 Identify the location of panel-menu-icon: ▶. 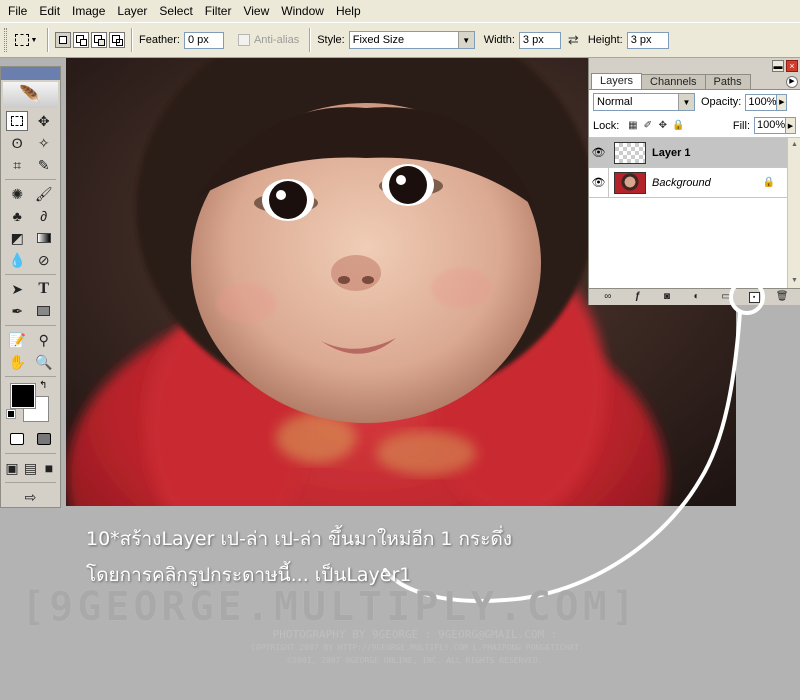
(792, 82).